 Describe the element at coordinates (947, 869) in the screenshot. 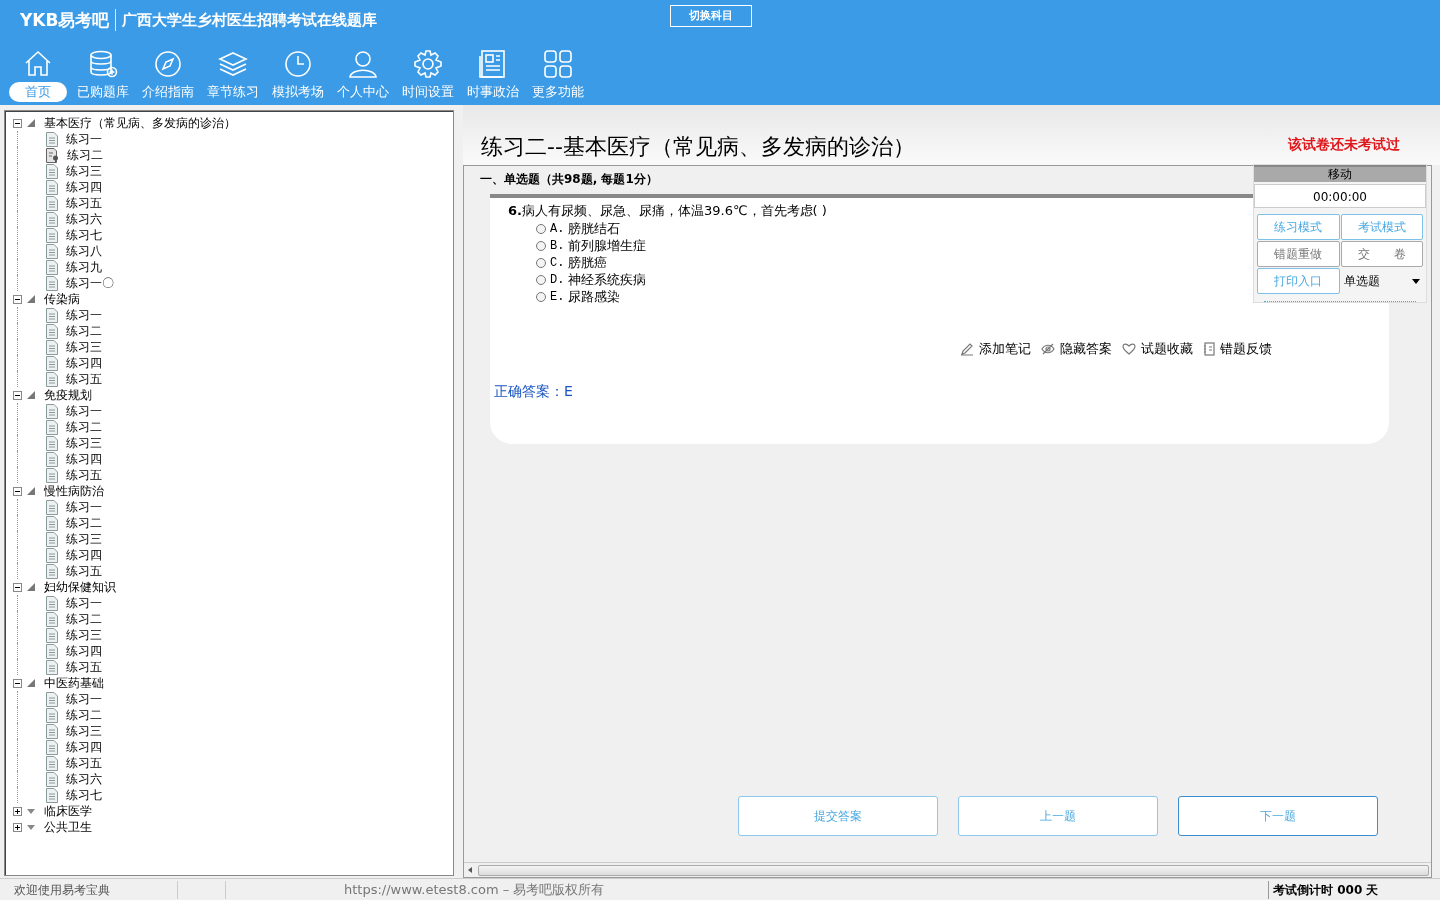

I see `horizontal-scrollbar` at that location.